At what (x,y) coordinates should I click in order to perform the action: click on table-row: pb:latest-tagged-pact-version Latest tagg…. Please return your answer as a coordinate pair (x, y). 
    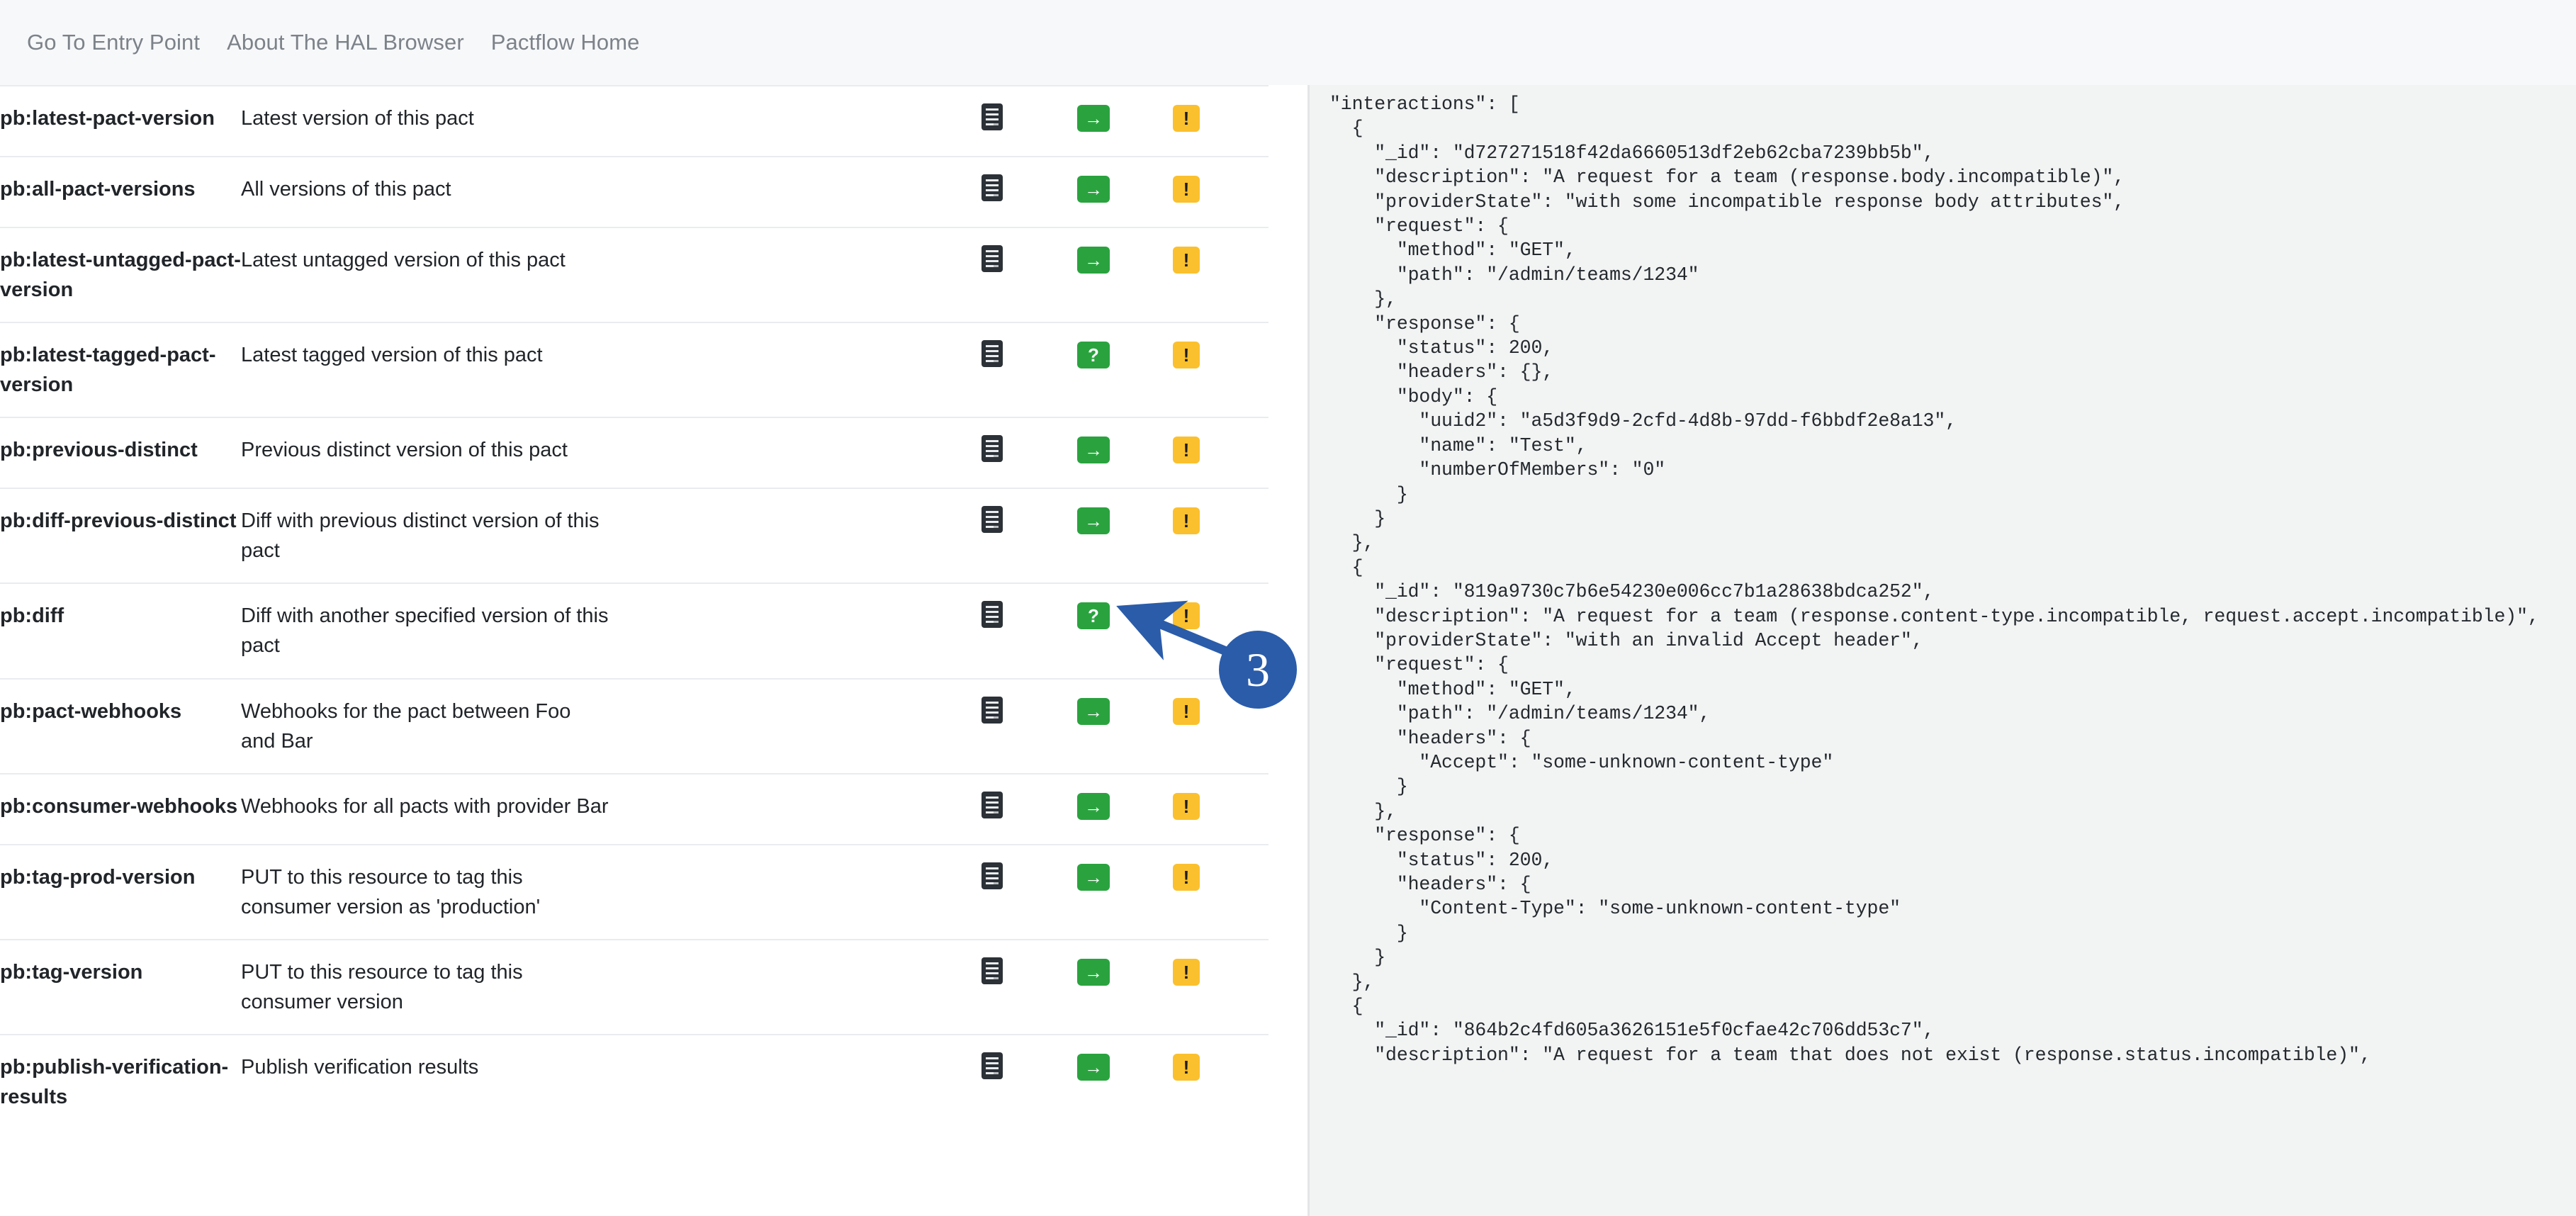
    Looking at the image, I should click on (634, 369).